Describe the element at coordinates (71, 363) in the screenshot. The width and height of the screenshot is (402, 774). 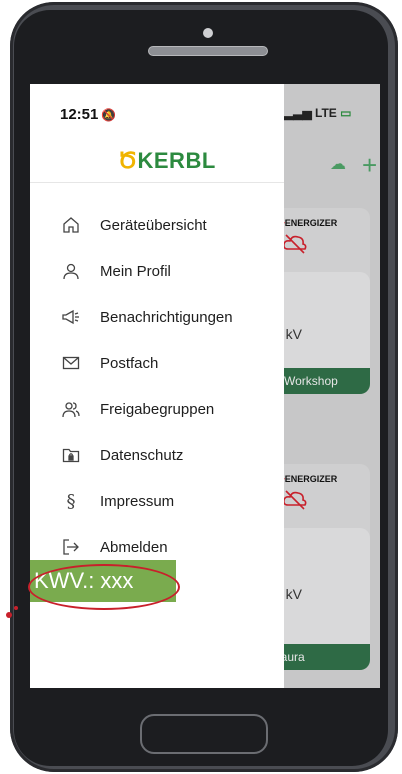
I see `mail-icon` at that location.